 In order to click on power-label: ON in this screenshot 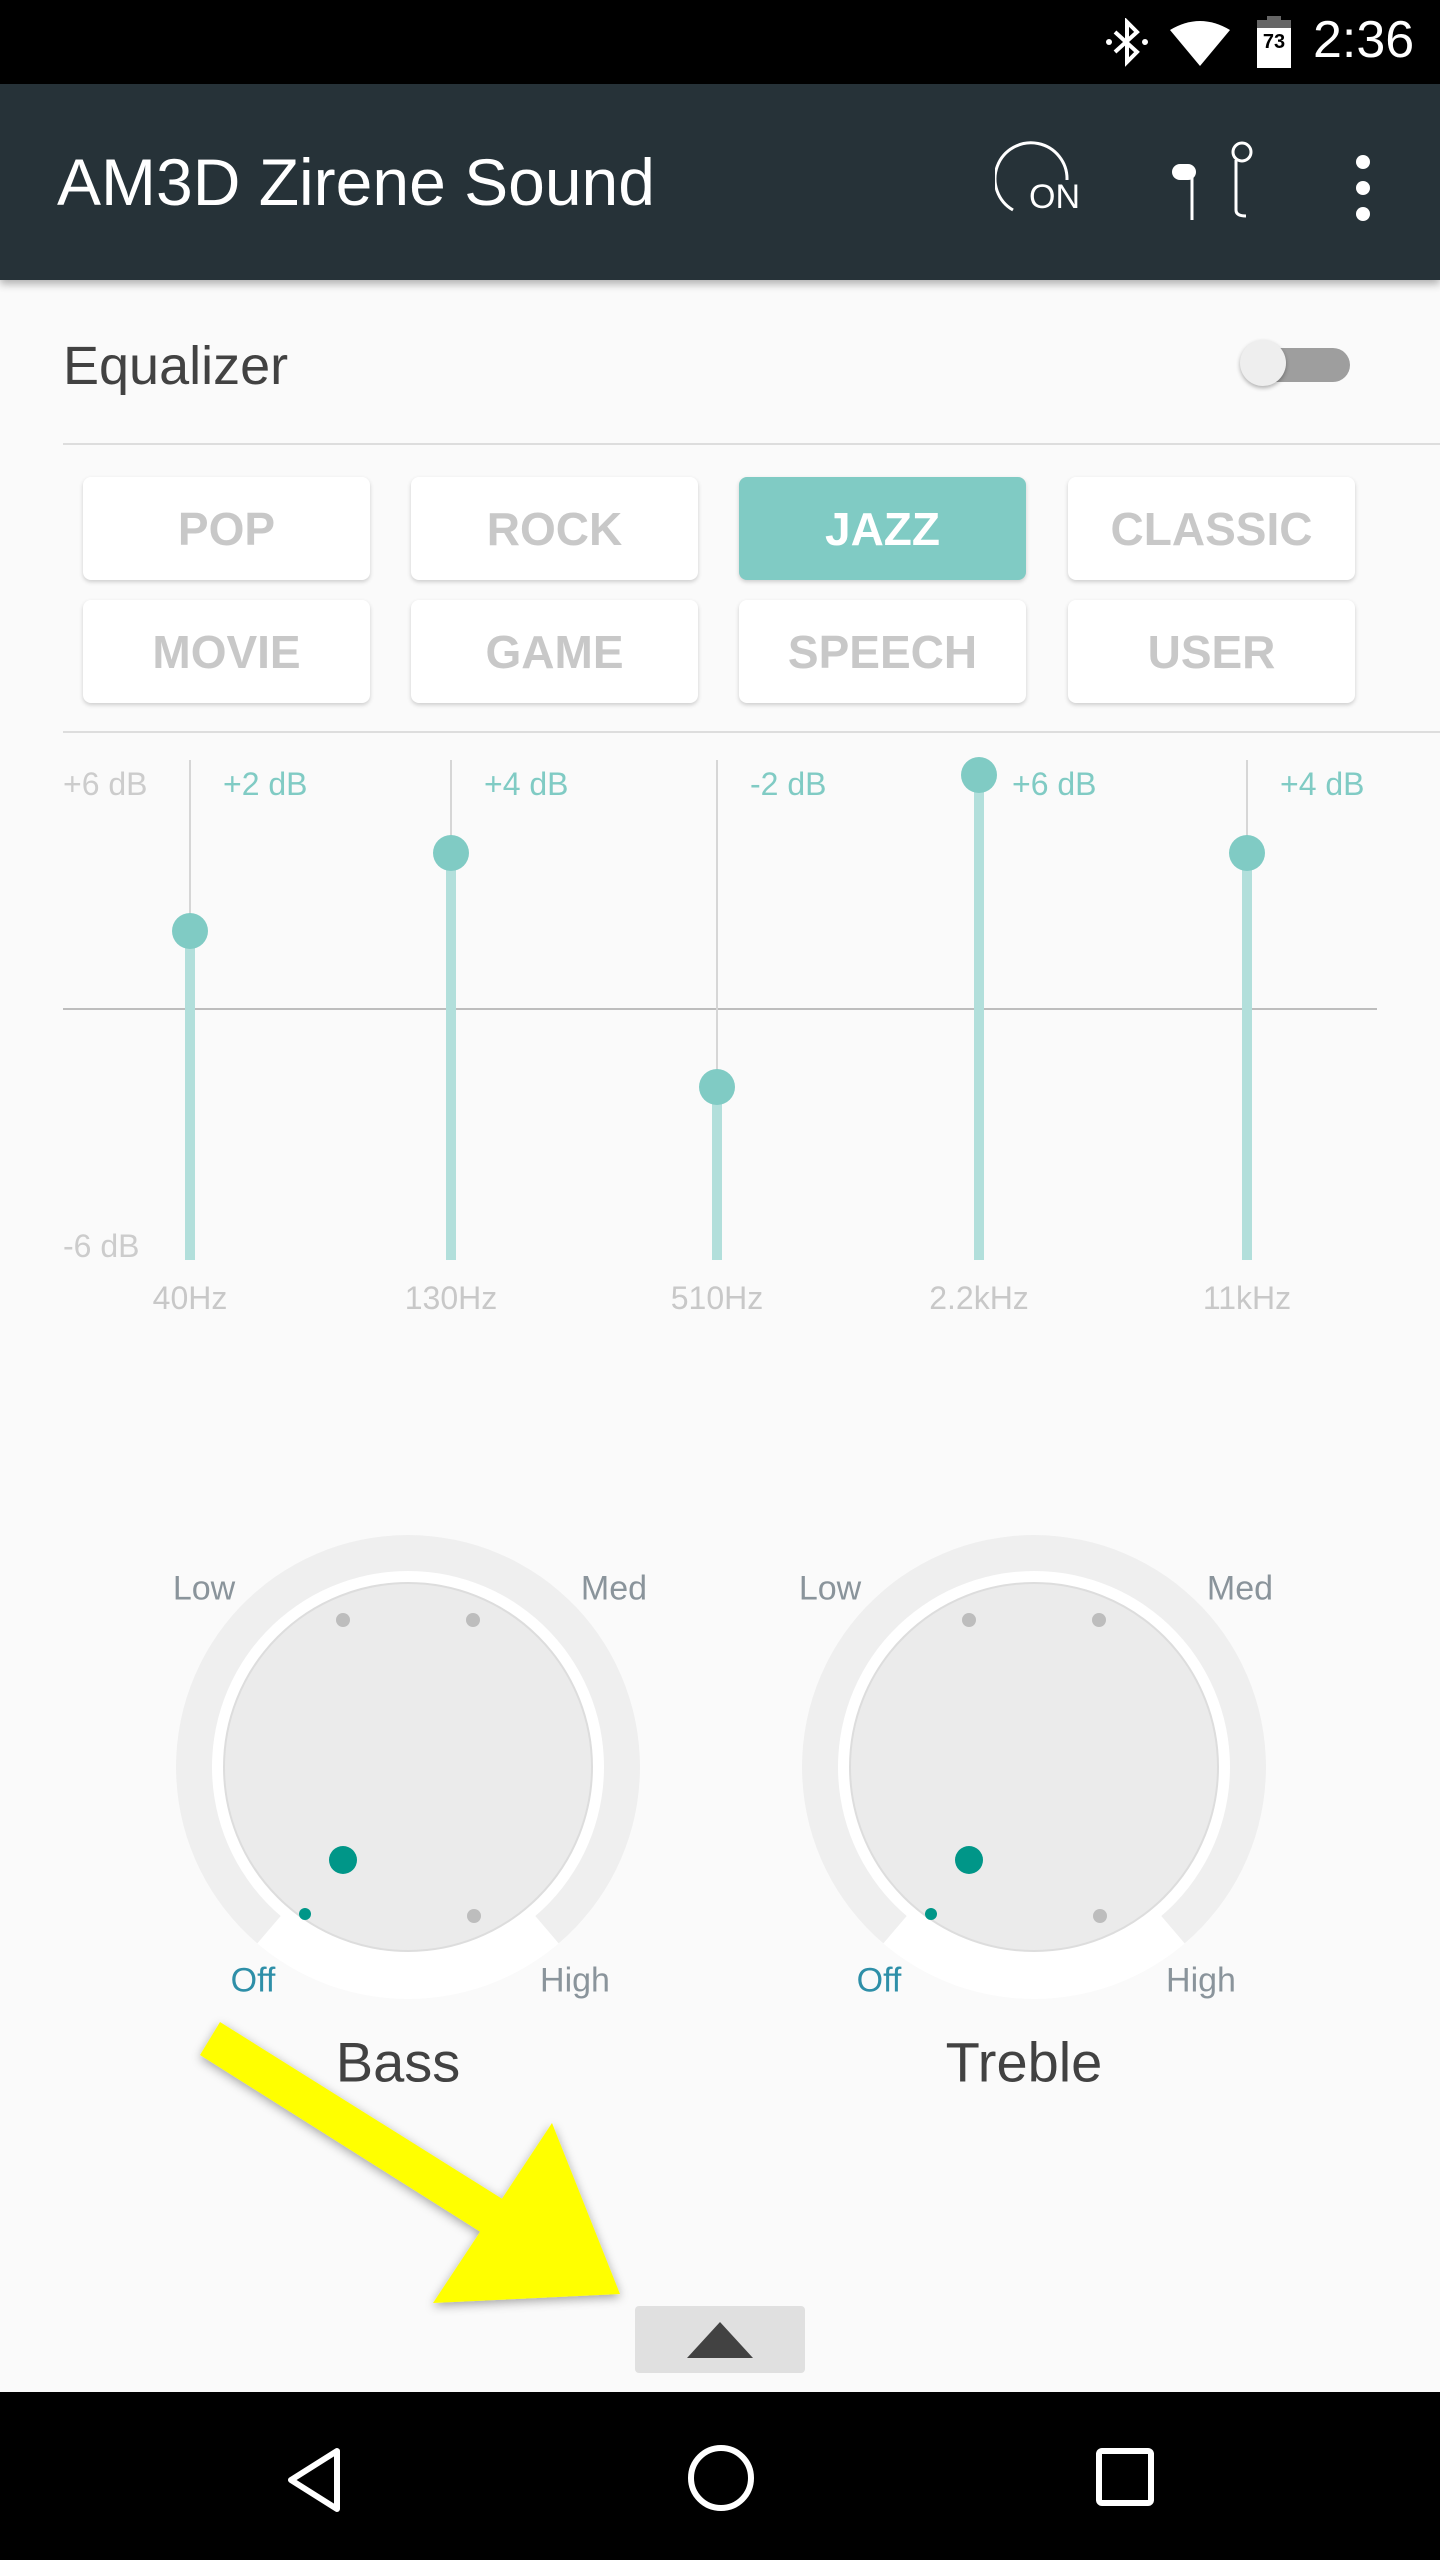, I will do `click(1054, 197)`.